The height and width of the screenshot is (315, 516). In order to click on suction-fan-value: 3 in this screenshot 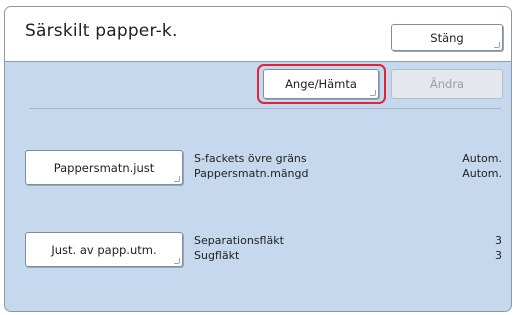, I will do `click(498, 255)`.